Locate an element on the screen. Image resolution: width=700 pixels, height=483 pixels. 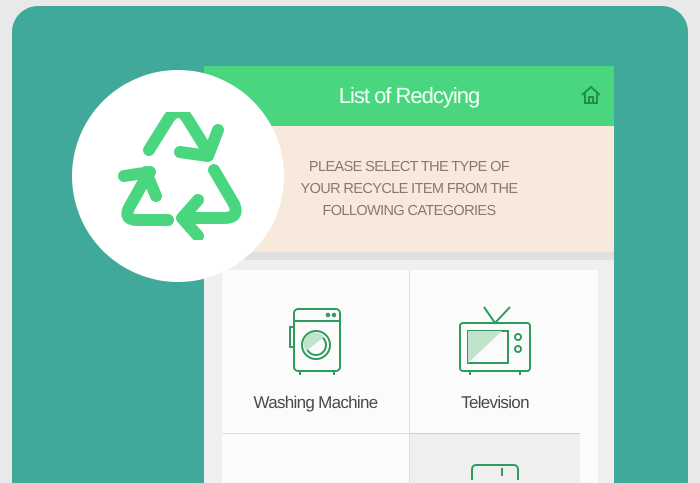
category-tile: Washing Machine is located at coordinates (316, 352).